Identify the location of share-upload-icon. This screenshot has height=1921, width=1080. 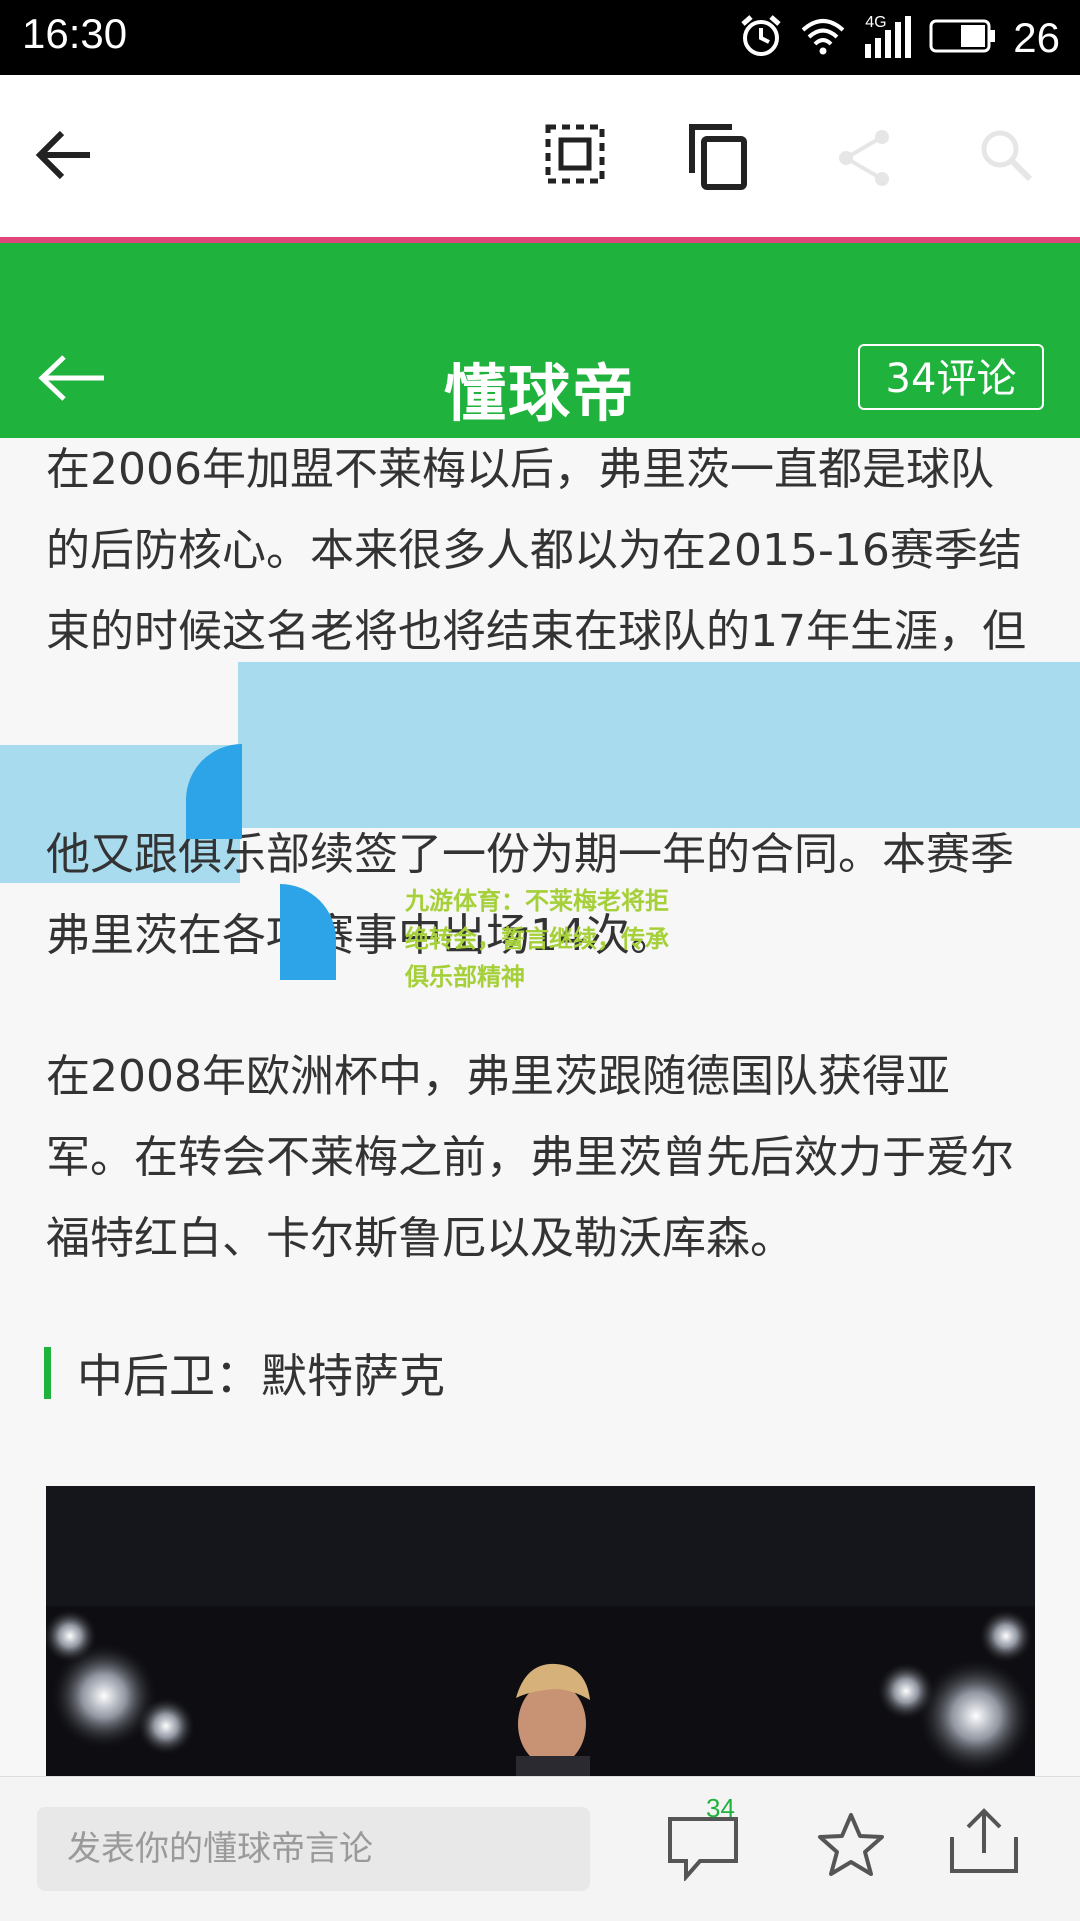
(984, 1844).